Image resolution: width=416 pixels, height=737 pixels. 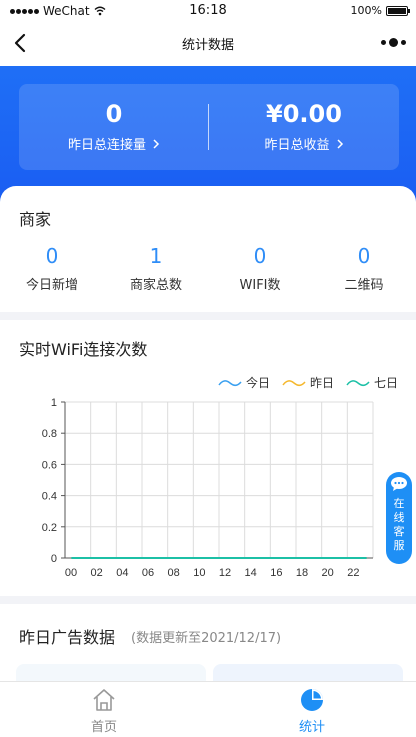 I want to click on summary-card: 0 昨日总连接量 ¥0.00 昨日总收益, so click(x=209, y=127).